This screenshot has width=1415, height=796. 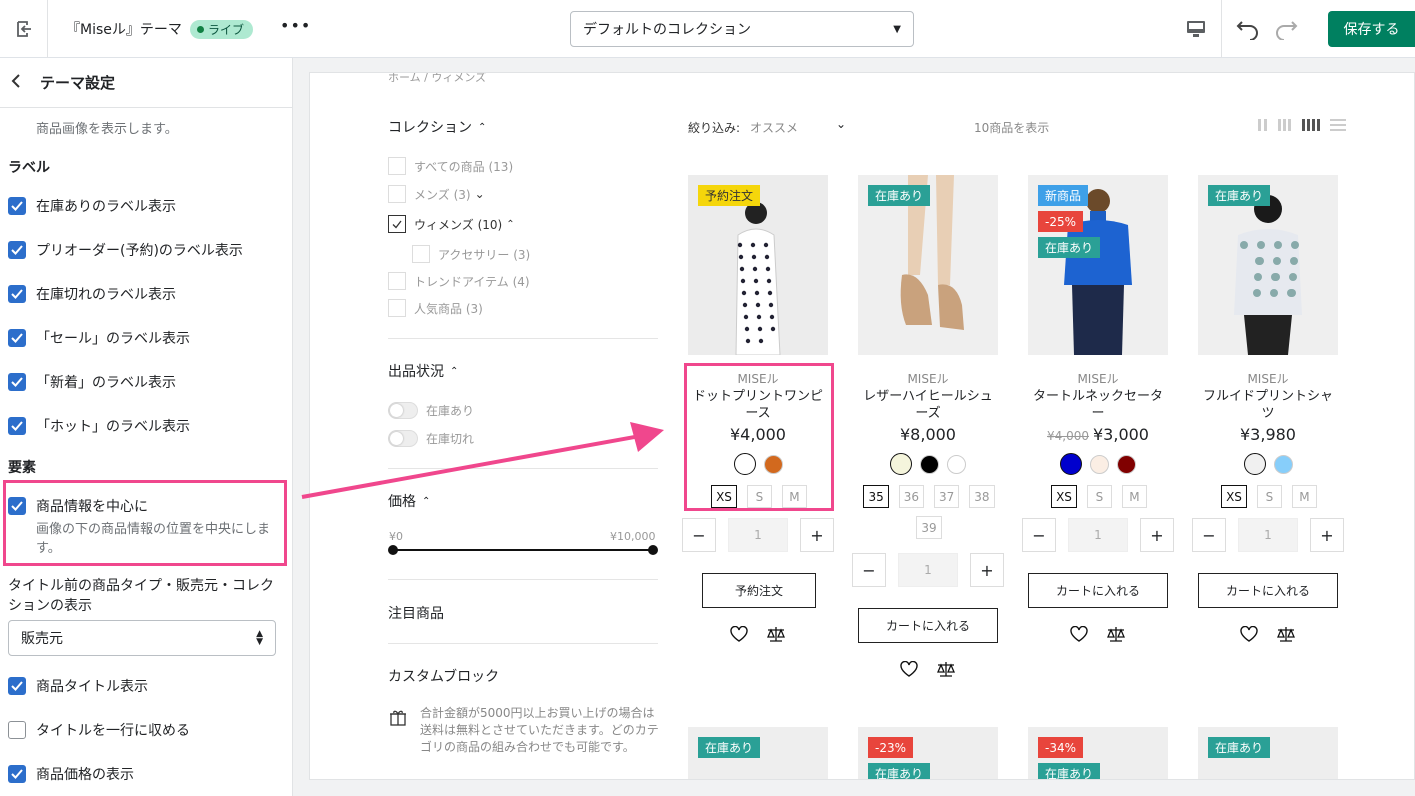 What do you see at coordinates (1196, 29) in the screenshot?
I see `device-toggle-button` at bounding box center [1196, 29].